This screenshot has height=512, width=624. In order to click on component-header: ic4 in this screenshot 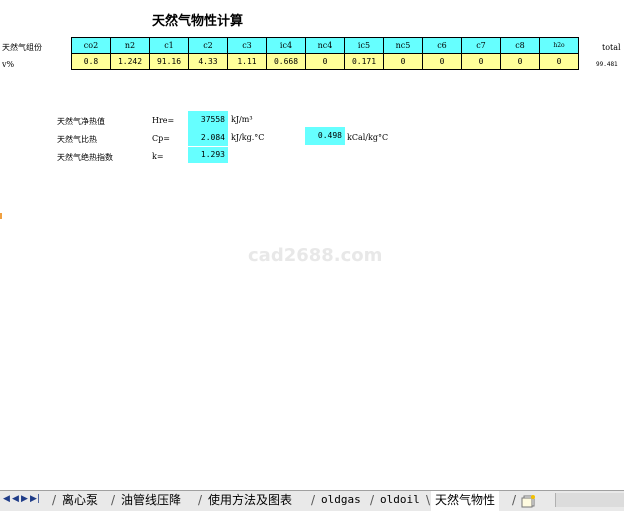, I will do `click(286, 45)`.